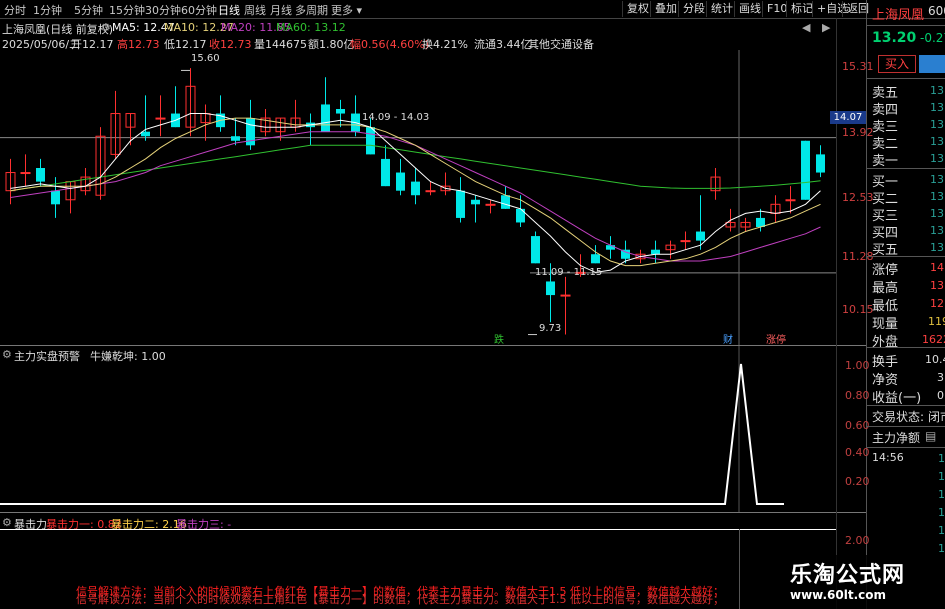 This screenshot has width=945, height=609. What do you see at coordinates (858, 132) in the screenshot?
I see `price-axis-label: 13.92` at bounding box center [858, 132].